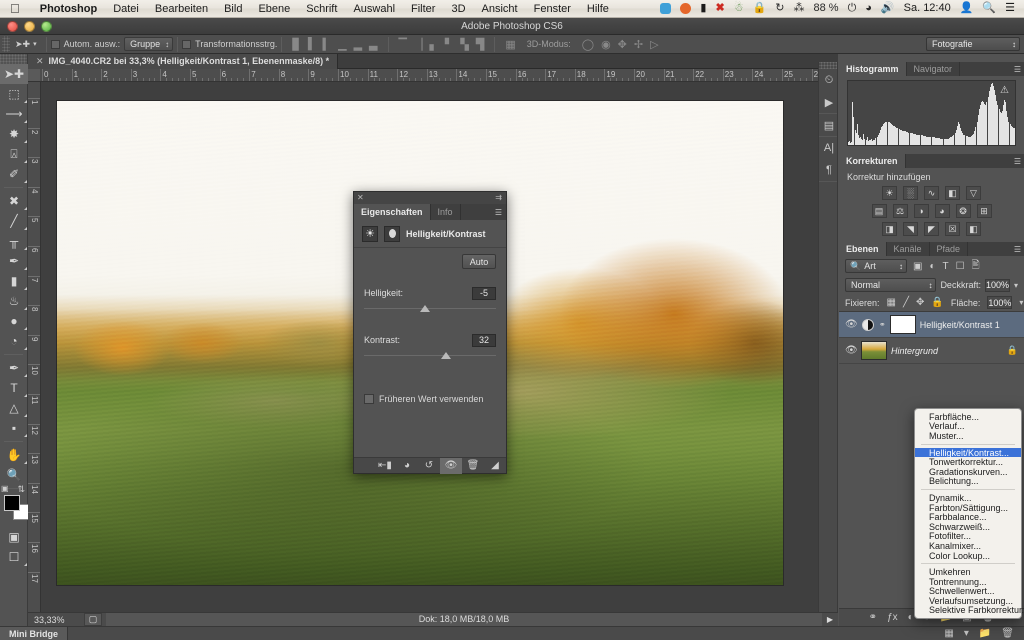 The image size is (1024, 640). Describe the element at coordinates (888, 8) in the screenshot. I see `volume-icon: 🔊` at that location.